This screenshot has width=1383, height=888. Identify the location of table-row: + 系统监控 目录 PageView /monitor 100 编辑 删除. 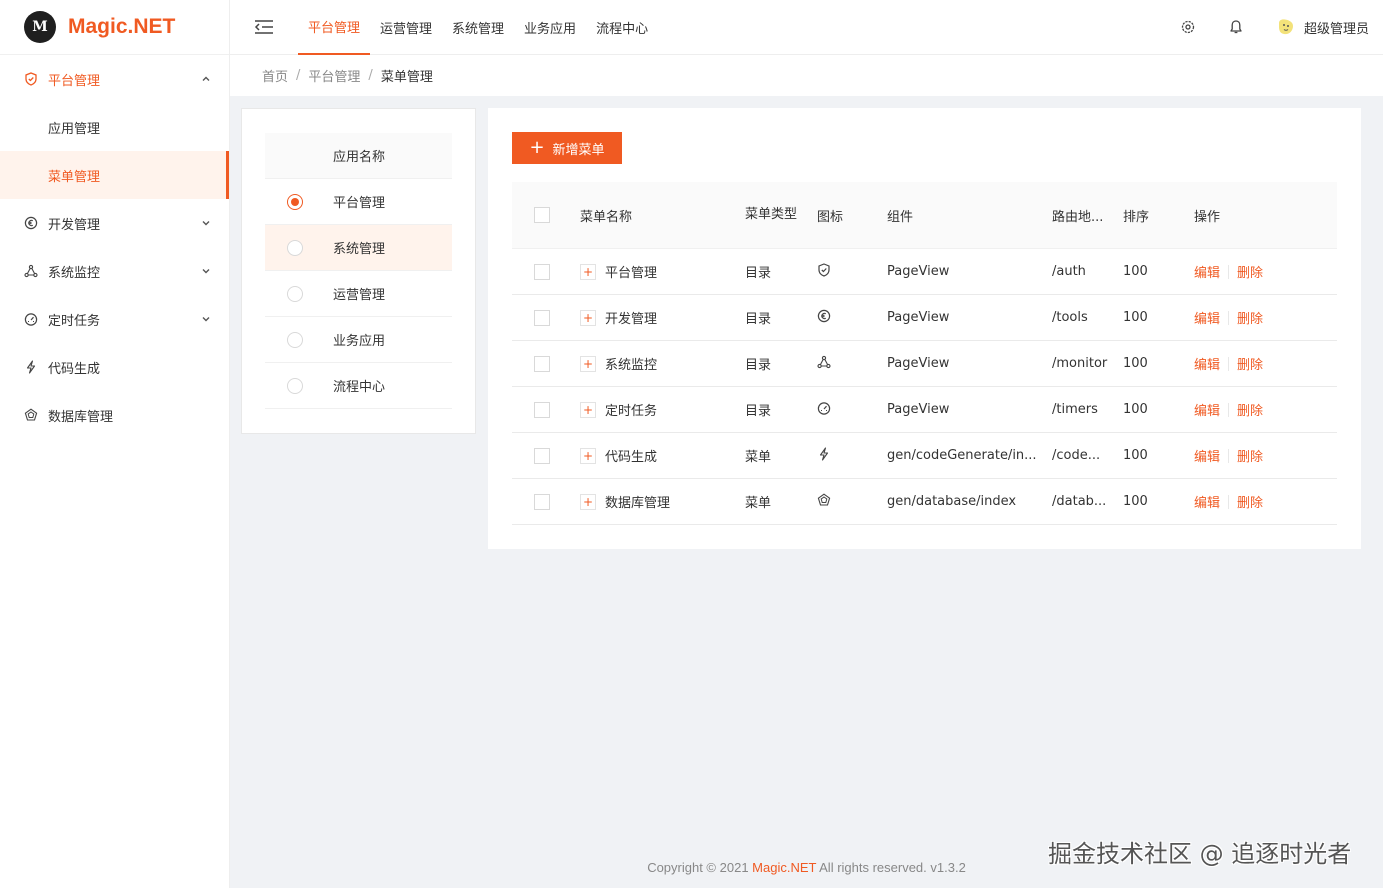
(924, 364).